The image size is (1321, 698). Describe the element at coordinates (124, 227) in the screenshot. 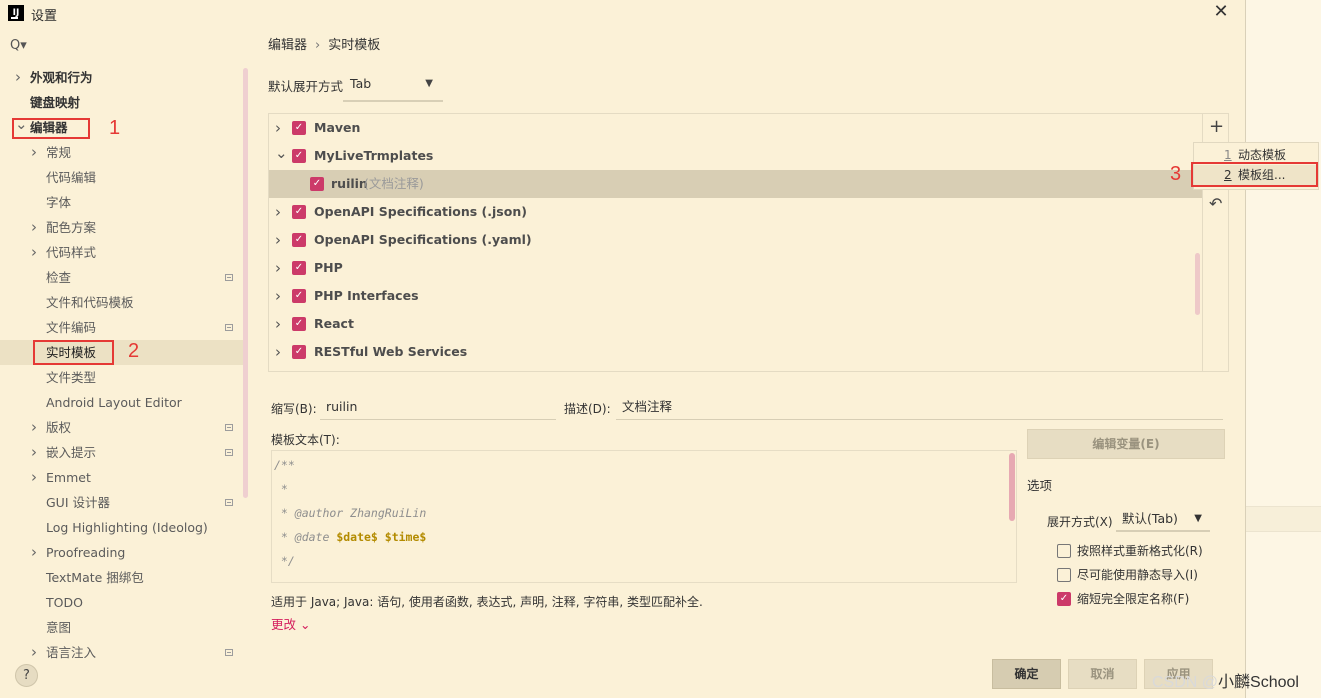

I see `sidebar-item: › 配色方案` at that location.